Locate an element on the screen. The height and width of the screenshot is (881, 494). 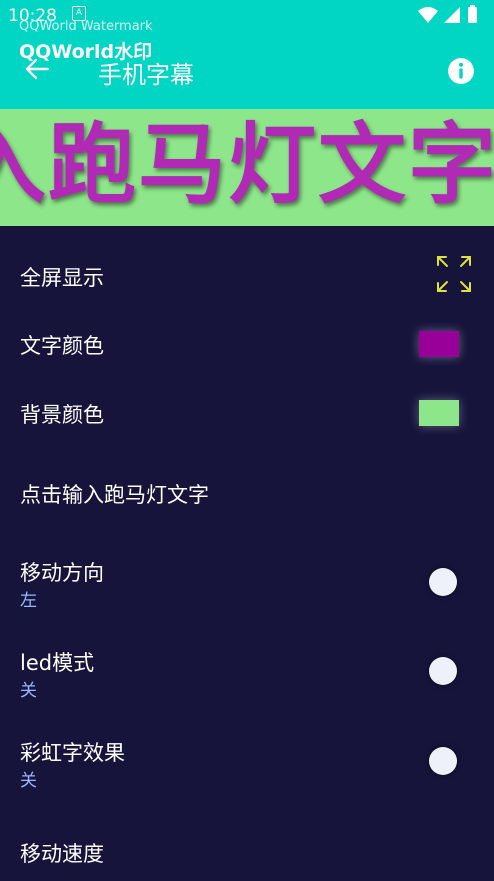
setting-fullscreen: 全屏显示 is located at coordinates (247, 275).